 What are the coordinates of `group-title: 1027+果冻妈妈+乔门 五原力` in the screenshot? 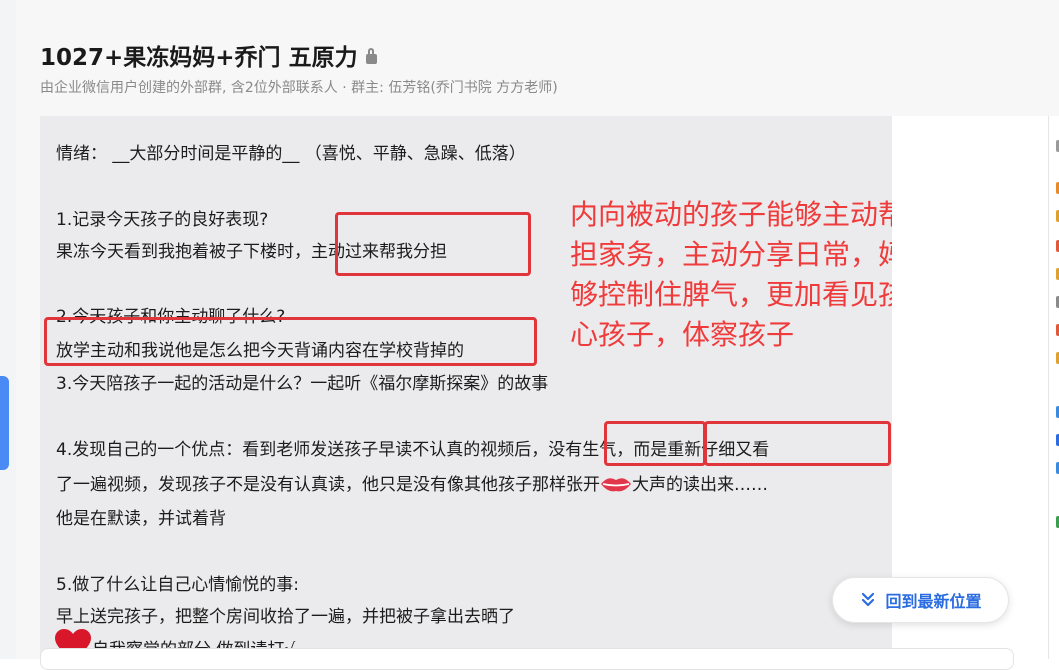 It's located at (199, 58).